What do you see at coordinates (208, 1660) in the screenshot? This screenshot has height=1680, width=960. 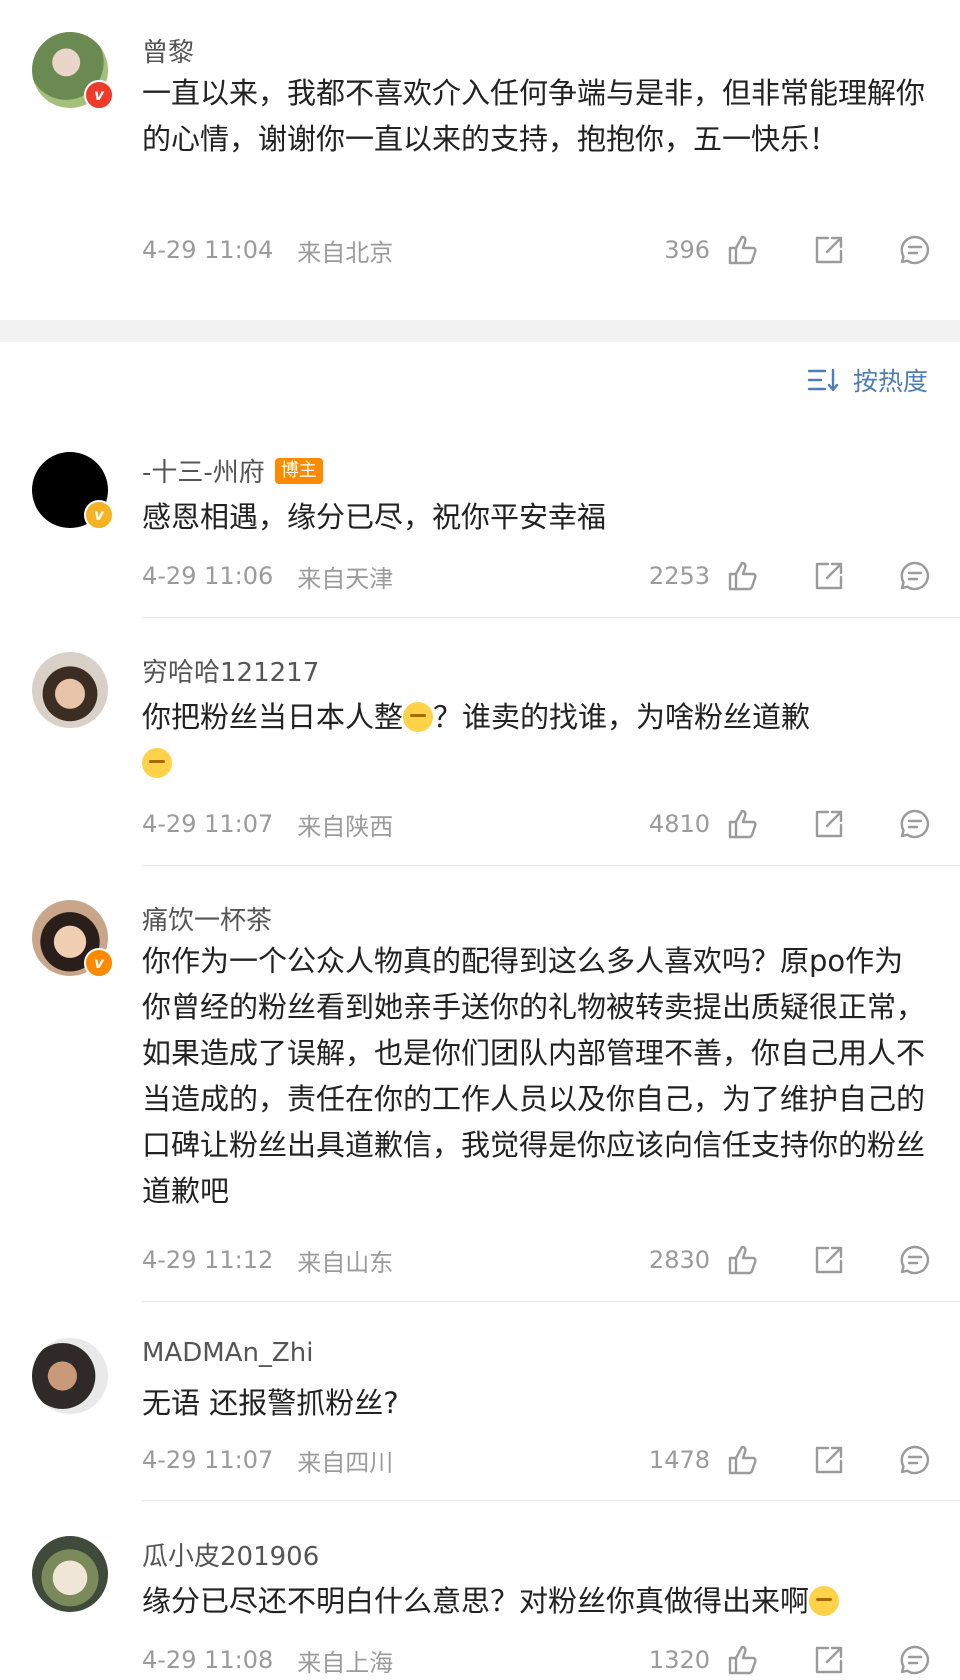 I see `comment-time: 4-29 11:08` at bounding box center [208, 1660].